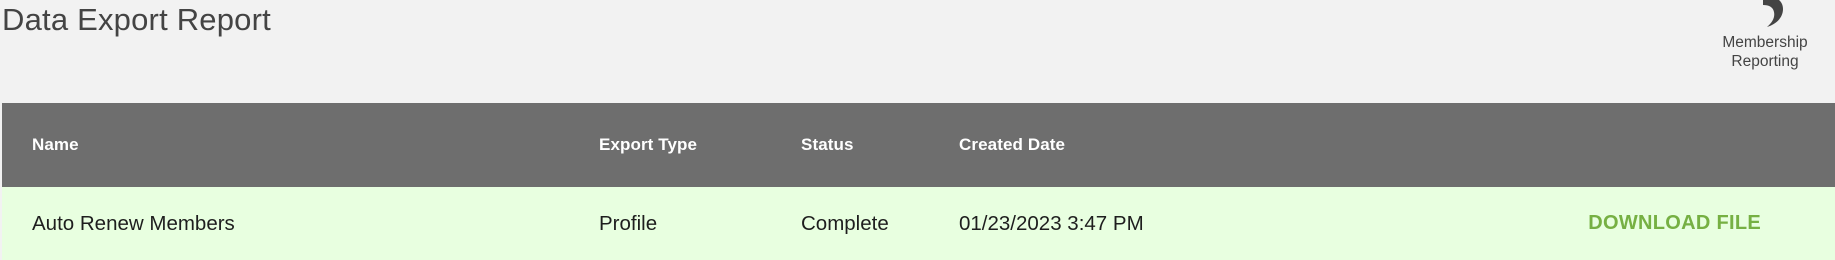 This screenshot has height=260, width=1835. Describe the element at coordinates (55, 144) in the screenshot. I see `column-header-name: Name` at that location.